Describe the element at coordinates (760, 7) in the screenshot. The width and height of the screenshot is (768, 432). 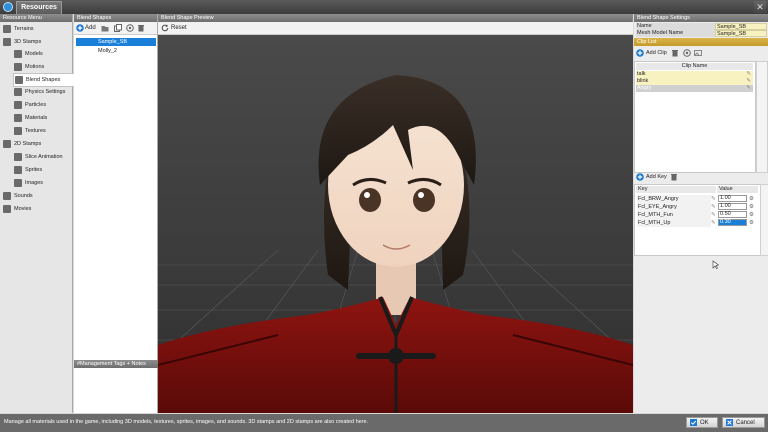
I see `close-window-button: ✕` at that location.